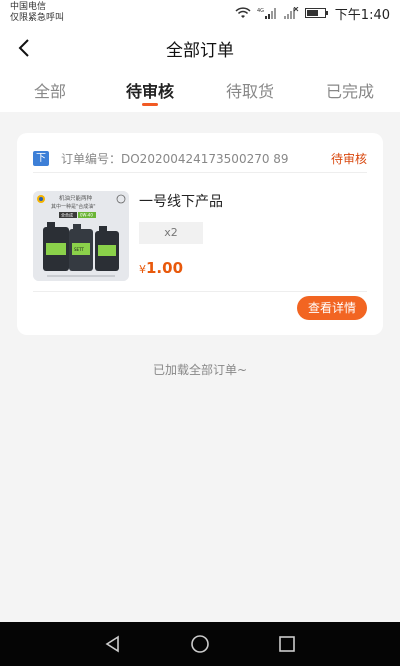 This screenshot has height=666, width=400. Describe the element at coordinates (165, 268) in the screenshot. I see `price-value: 1.00` at that location.